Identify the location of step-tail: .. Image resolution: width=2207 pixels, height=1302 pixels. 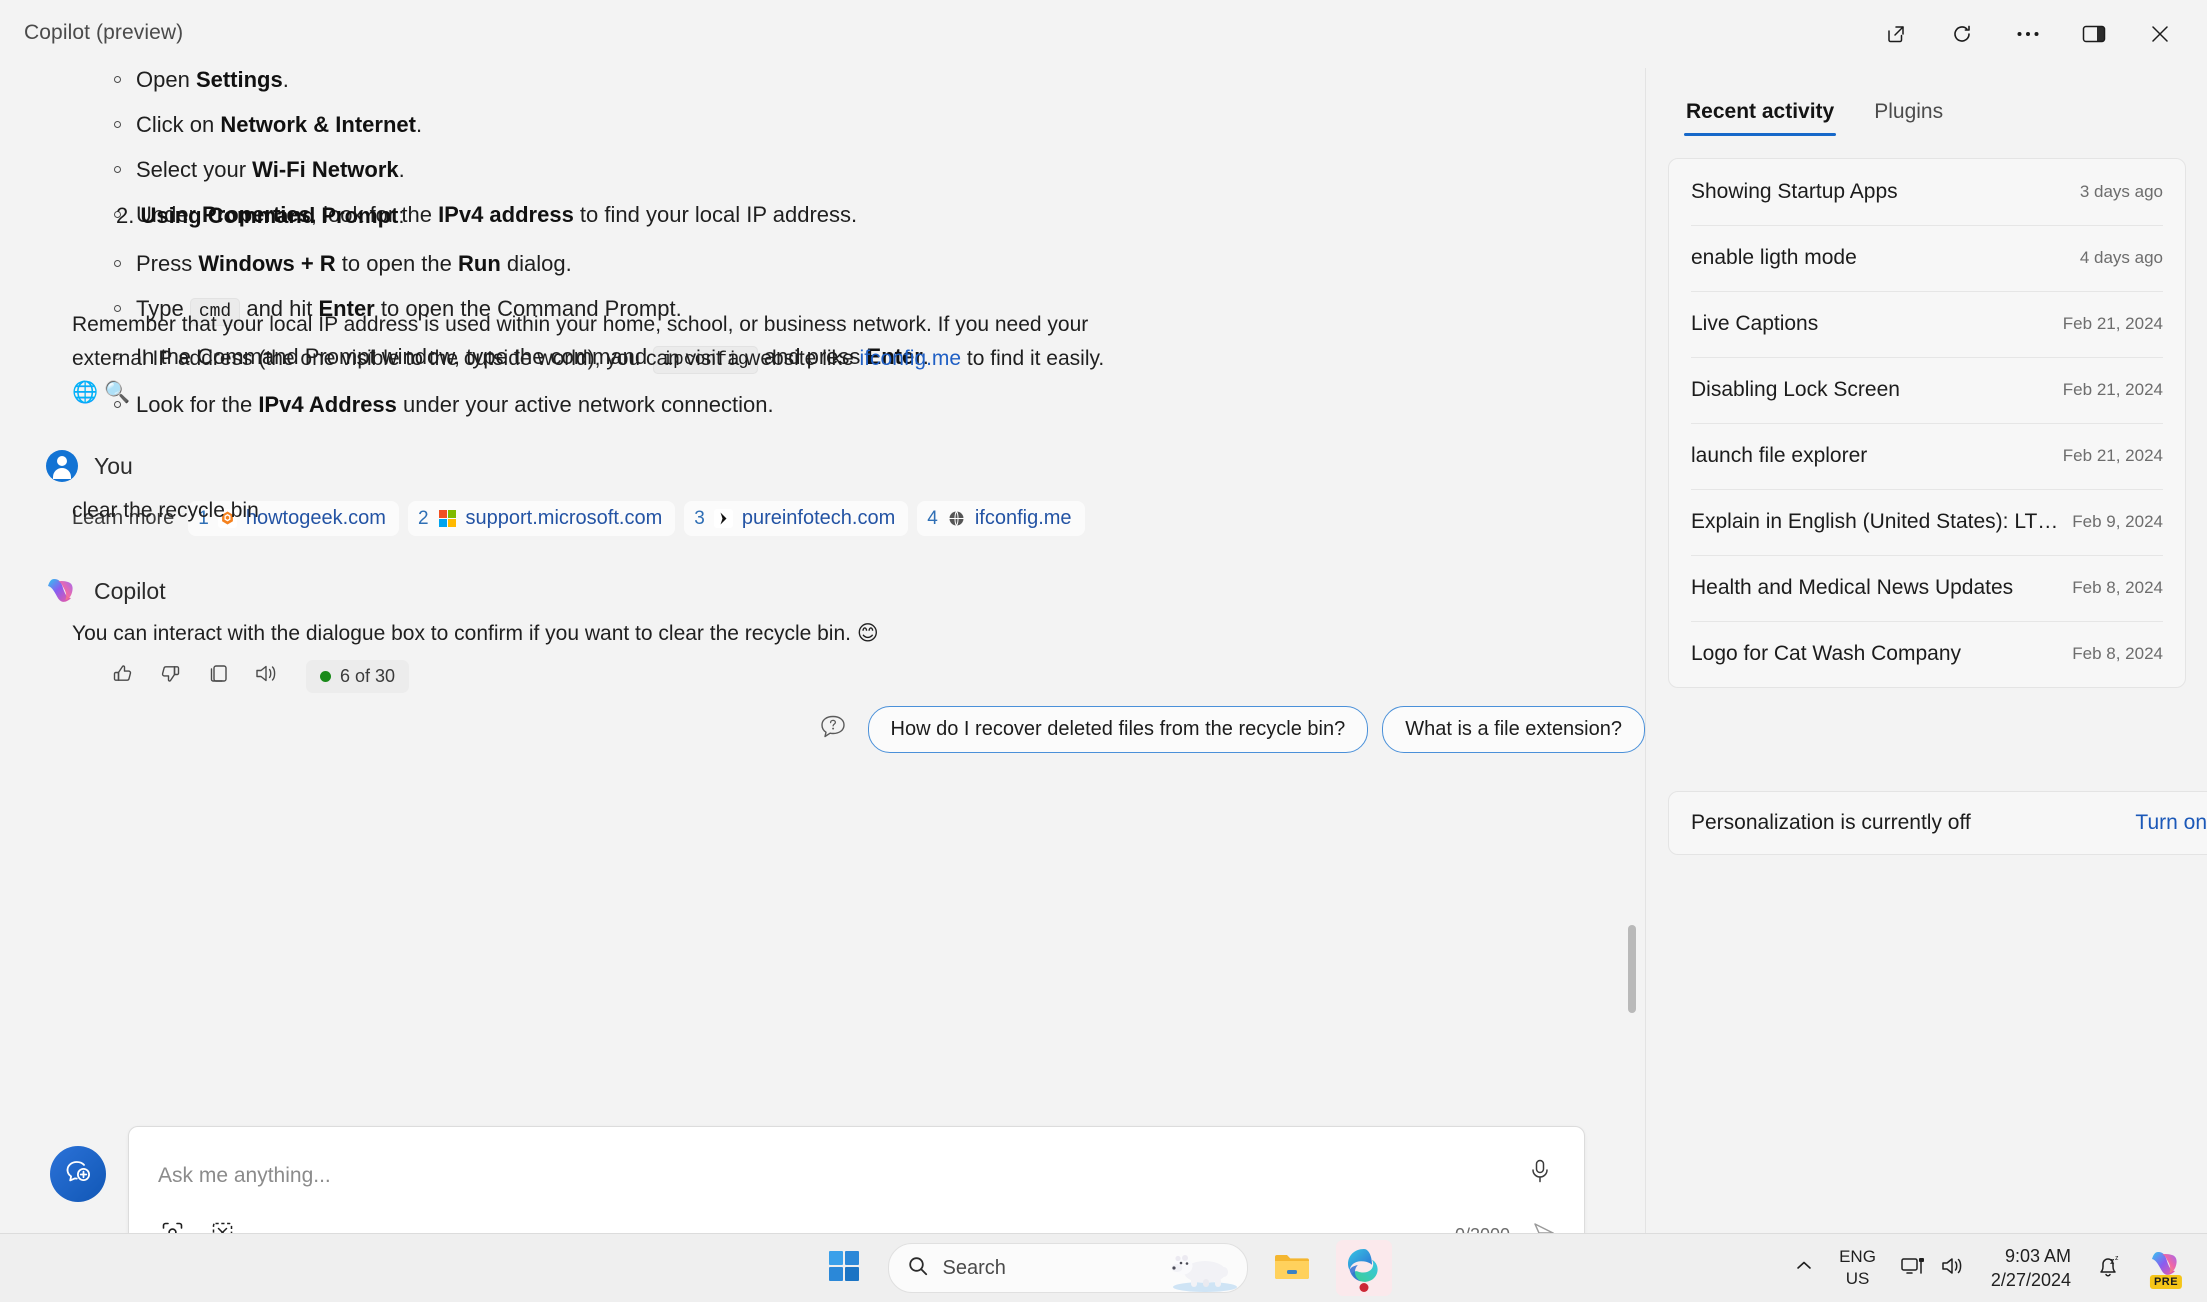
(285, 80).